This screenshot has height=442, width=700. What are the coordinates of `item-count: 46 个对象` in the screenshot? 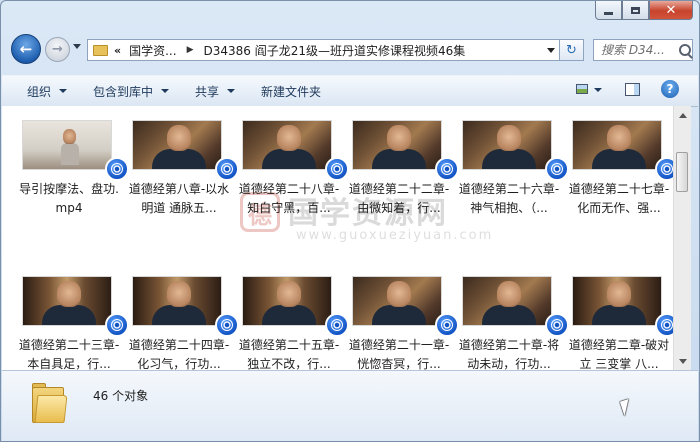 It's located at (121, 396).